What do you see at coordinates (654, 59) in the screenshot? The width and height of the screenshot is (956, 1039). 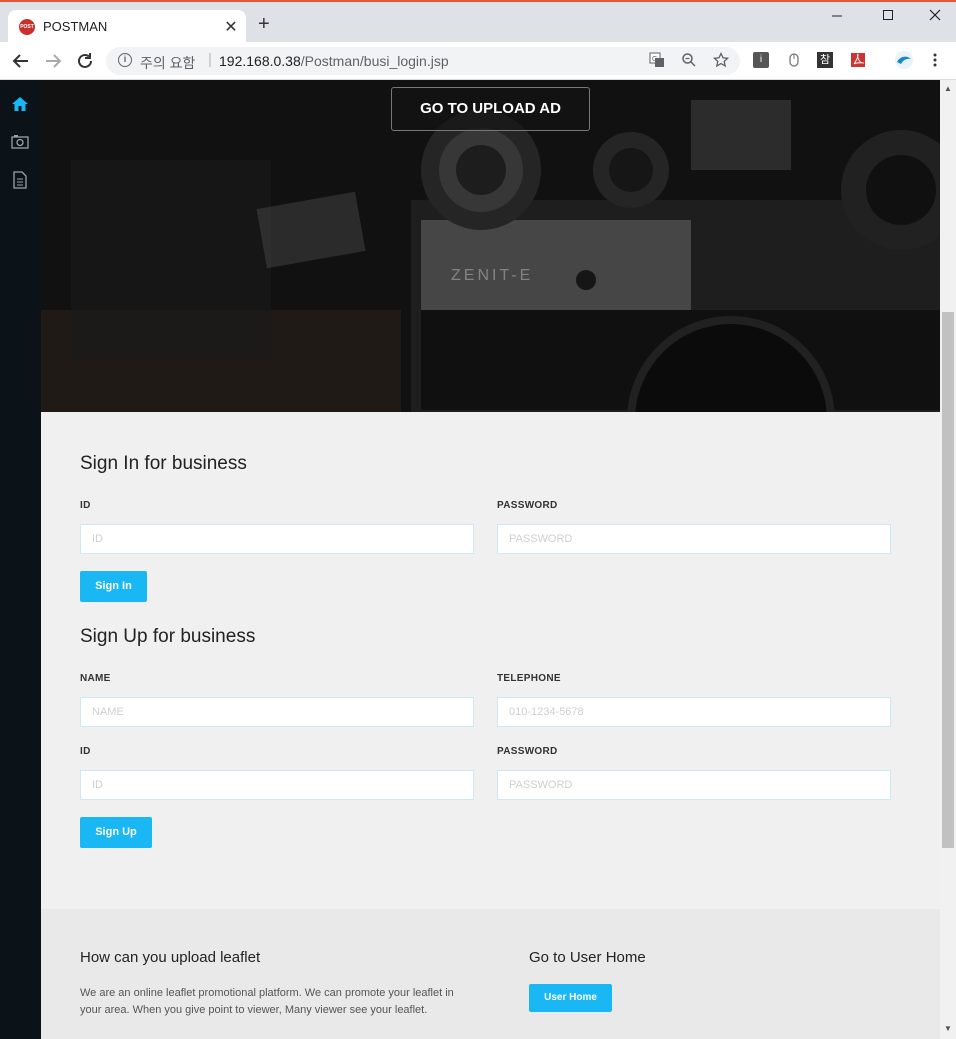 I see `svg-text: G` at bounding box center [654, 59].